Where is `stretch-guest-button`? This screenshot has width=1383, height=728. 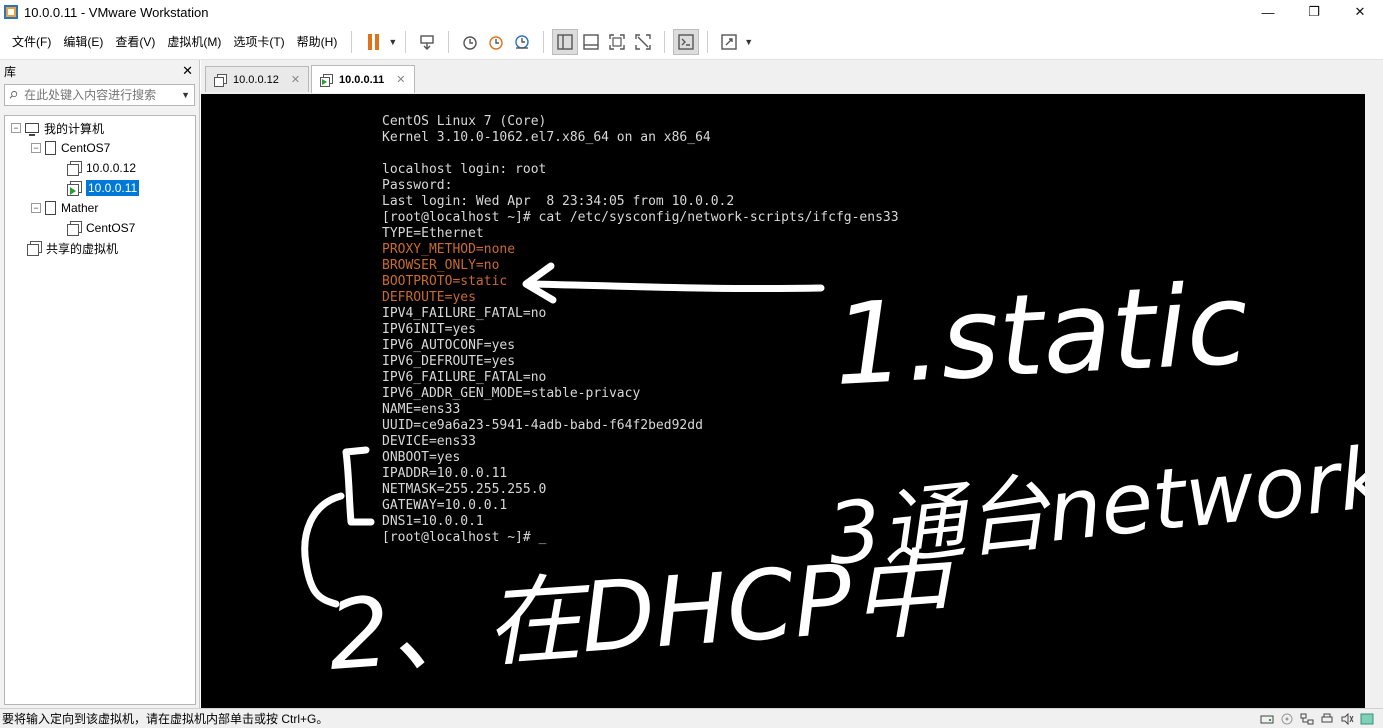
stretch-guest-button is located at coordinates (729, 42).